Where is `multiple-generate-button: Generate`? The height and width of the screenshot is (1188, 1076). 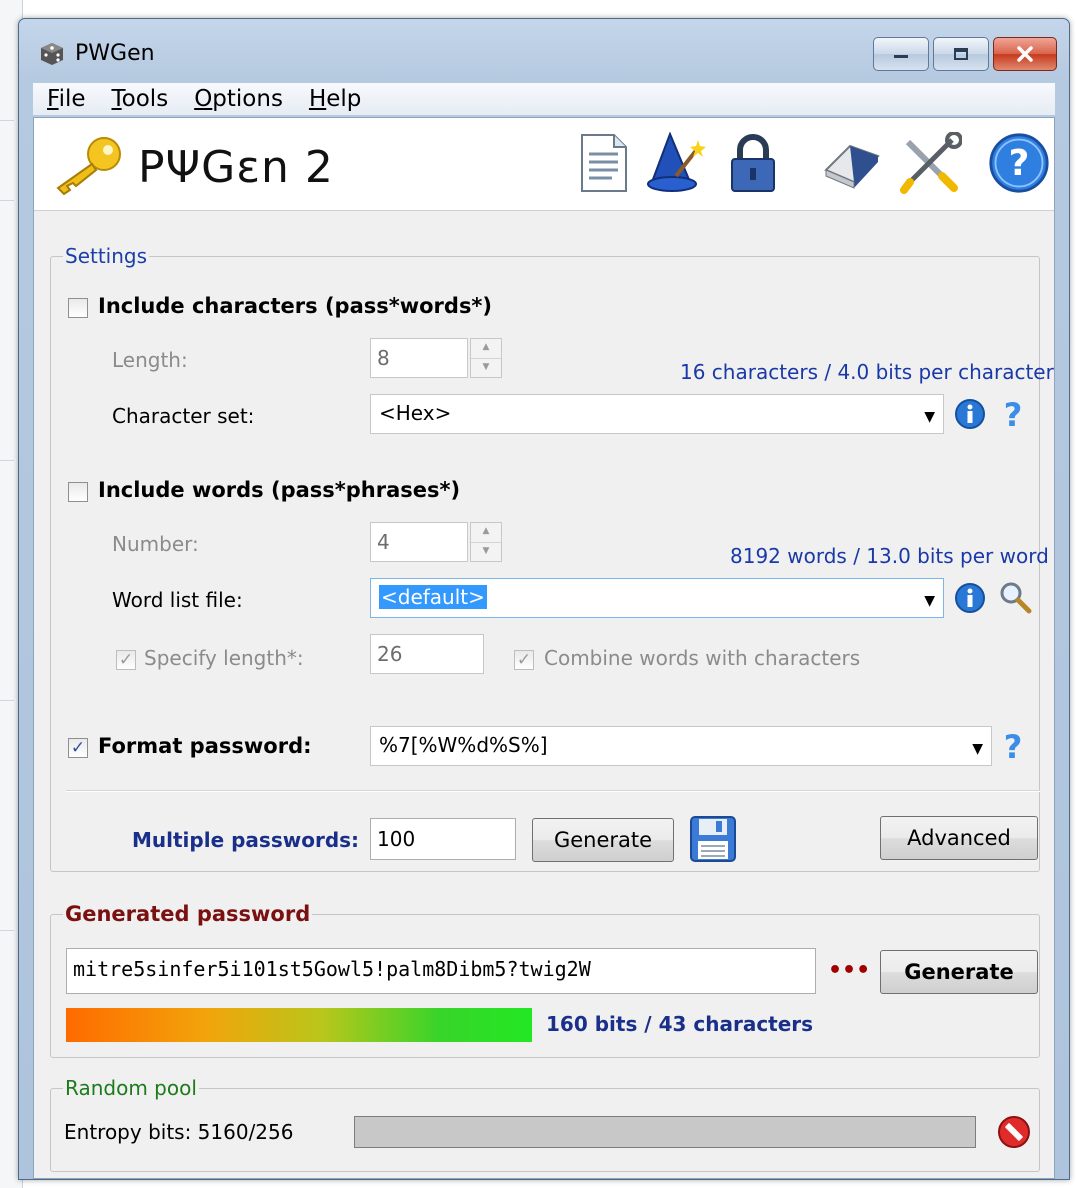 multiple-generate-button: Generate is located at coordinates (603, 840).